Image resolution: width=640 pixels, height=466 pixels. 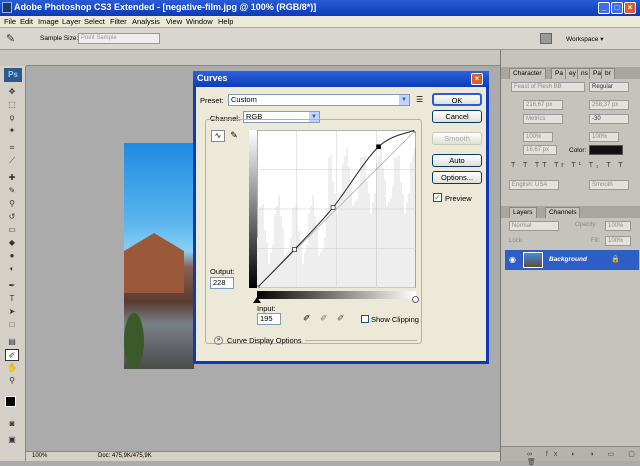 What do you see at coordinates (12, 191) in the screenshot?
I see `brush-tool-icon: ✎` at bounding box center [12, 191].